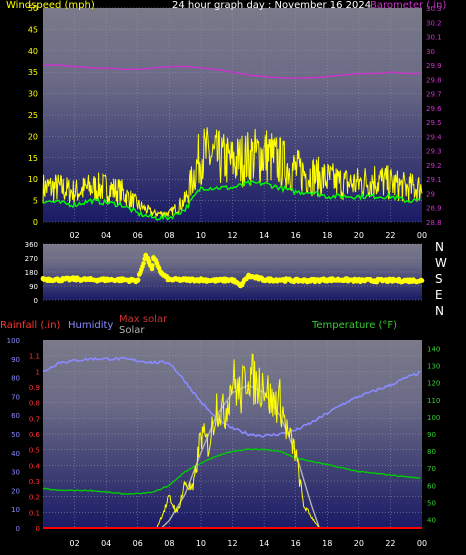 The image size is (466, 555). I want to click on wind-x-tick: 02, so click(74, 235).